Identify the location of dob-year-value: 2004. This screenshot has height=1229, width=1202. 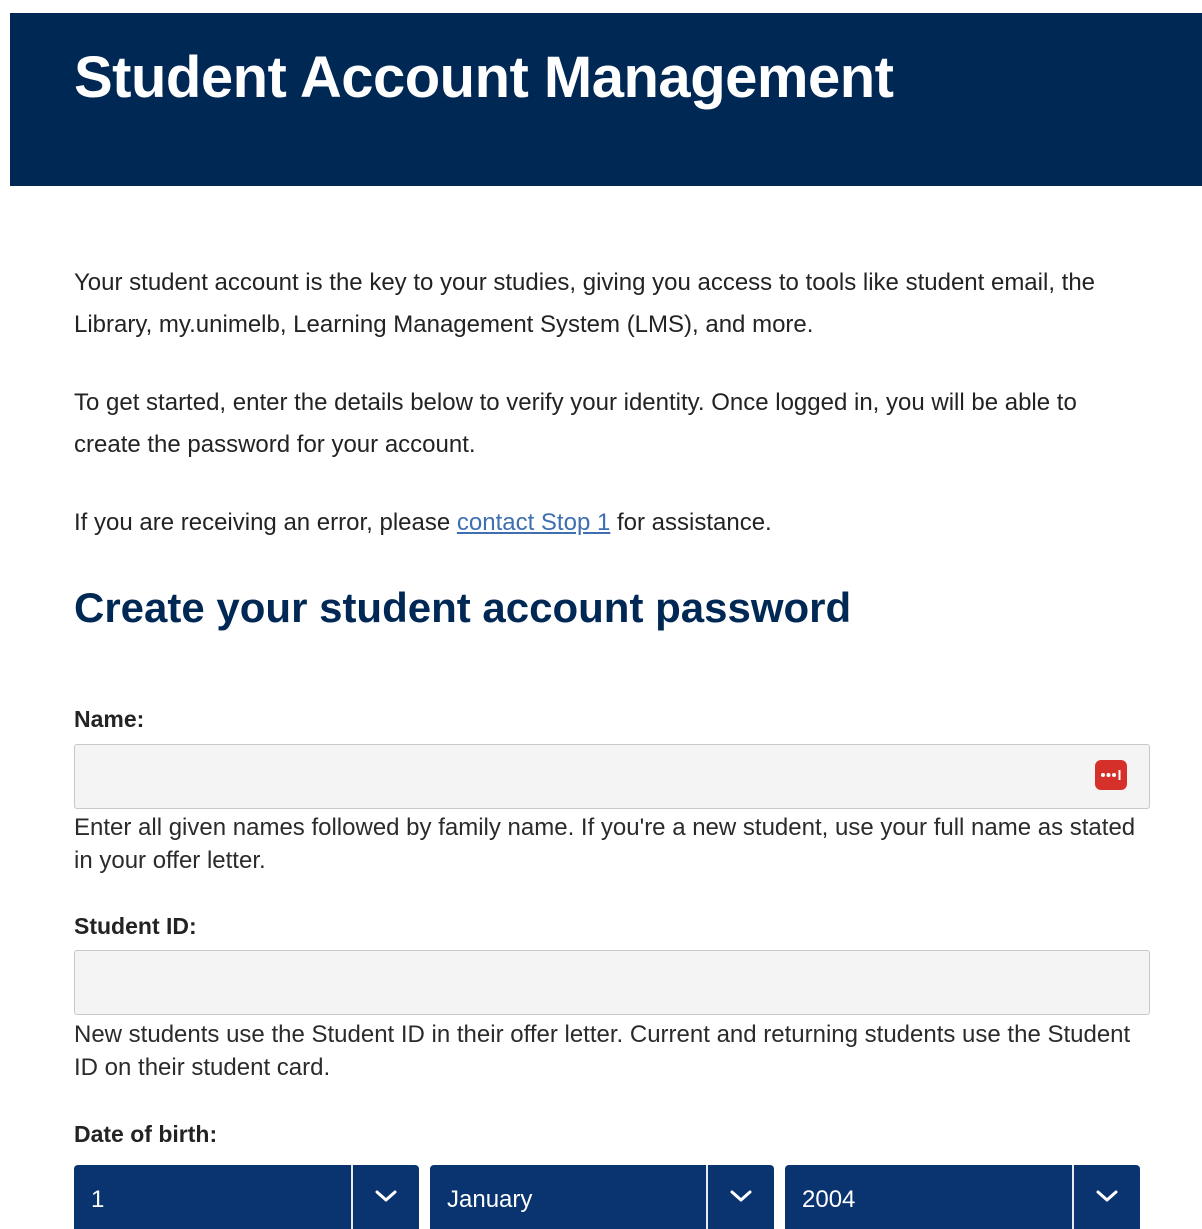
(829, 1199).